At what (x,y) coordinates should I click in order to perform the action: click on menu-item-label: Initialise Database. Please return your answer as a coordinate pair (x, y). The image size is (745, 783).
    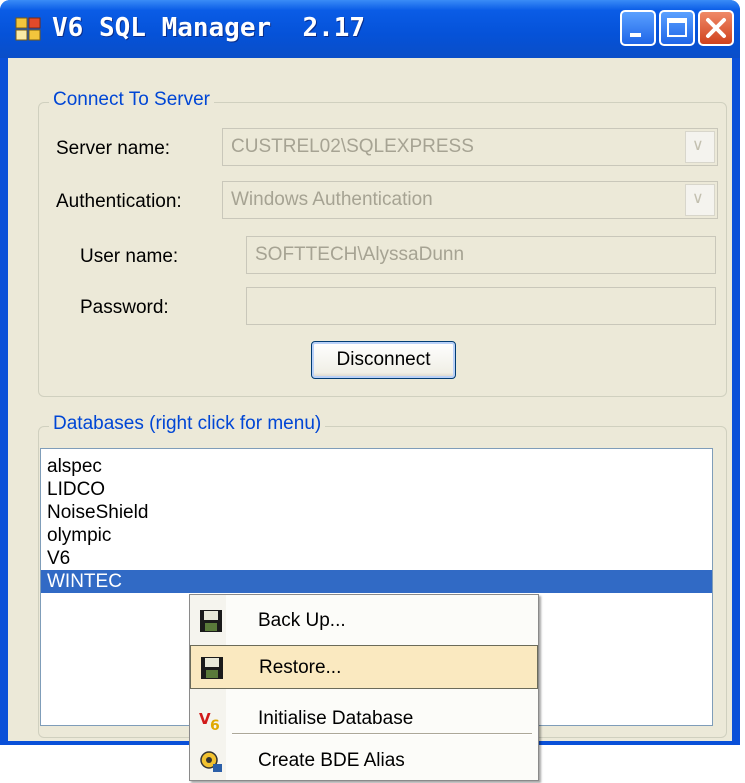
    Looking at the image, I should click on (336, 718).